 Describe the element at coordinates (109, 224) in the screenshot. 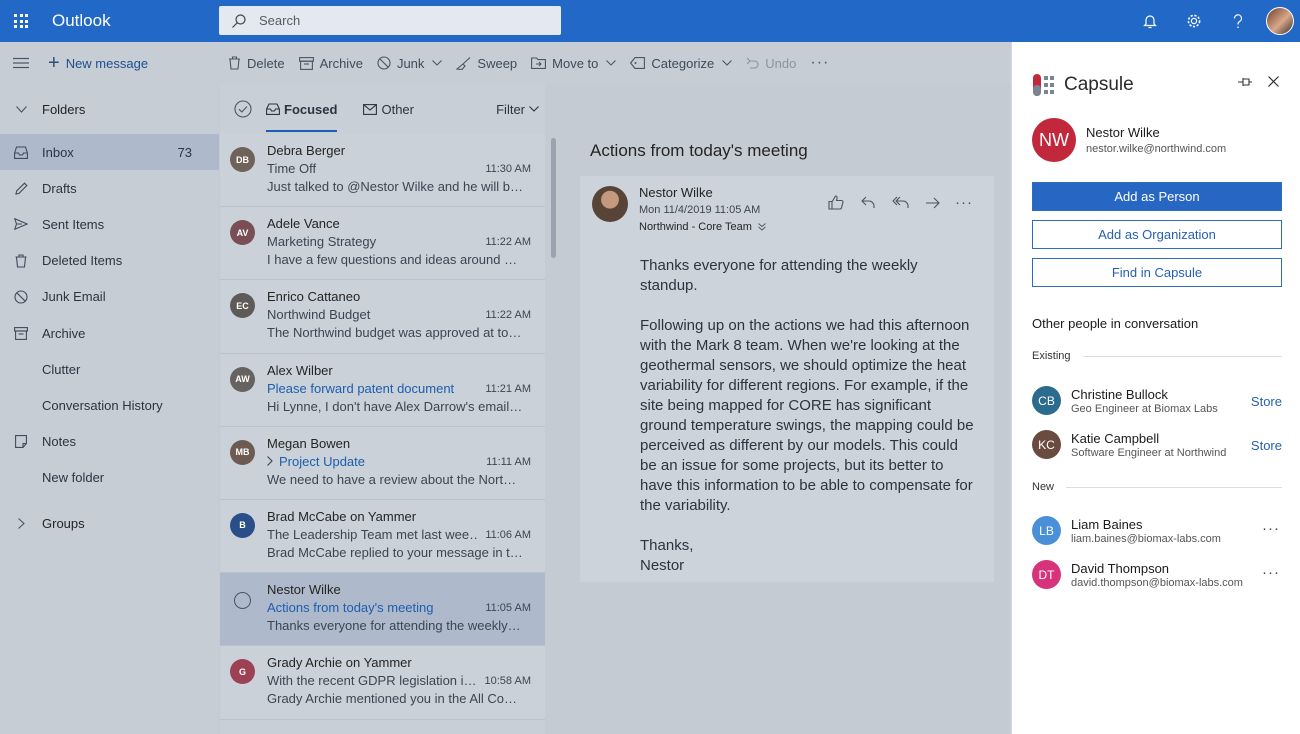

I see `folder-item-sent-items: Sent Items` at that location.